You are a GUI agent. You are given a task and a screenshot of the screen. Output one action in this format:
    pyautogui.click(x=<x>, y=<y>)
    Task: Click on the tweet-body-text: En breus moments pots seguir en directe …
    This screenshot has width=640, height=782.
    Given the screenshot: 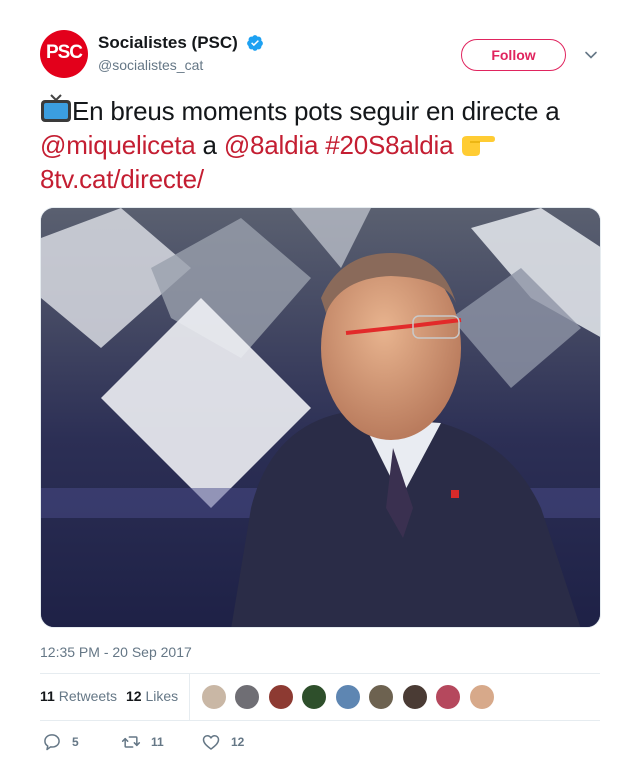 What is the action you would take?
    pyautogui.click(x=316, y=111)
    